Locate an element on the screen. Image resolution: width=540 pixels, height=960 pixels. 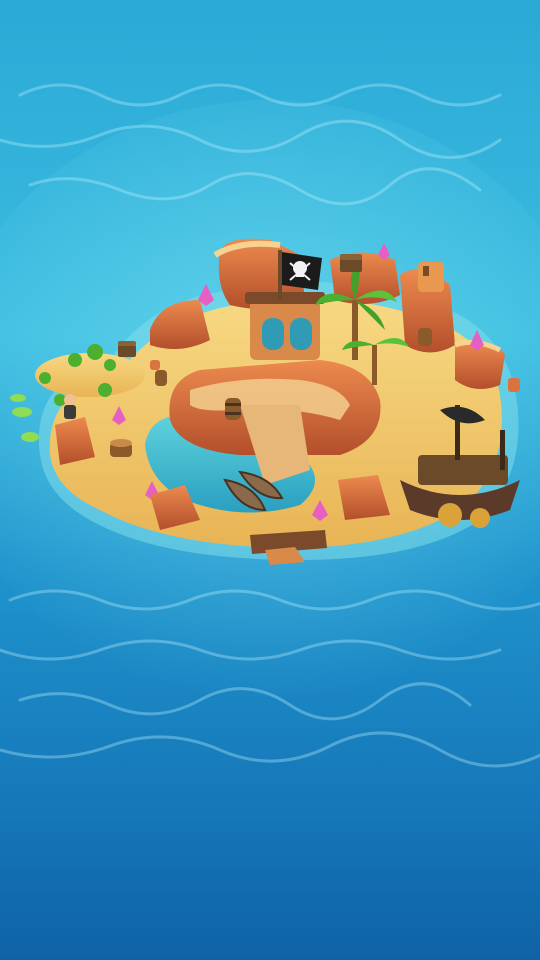
tree-stump is located at coordinates (121, 448).